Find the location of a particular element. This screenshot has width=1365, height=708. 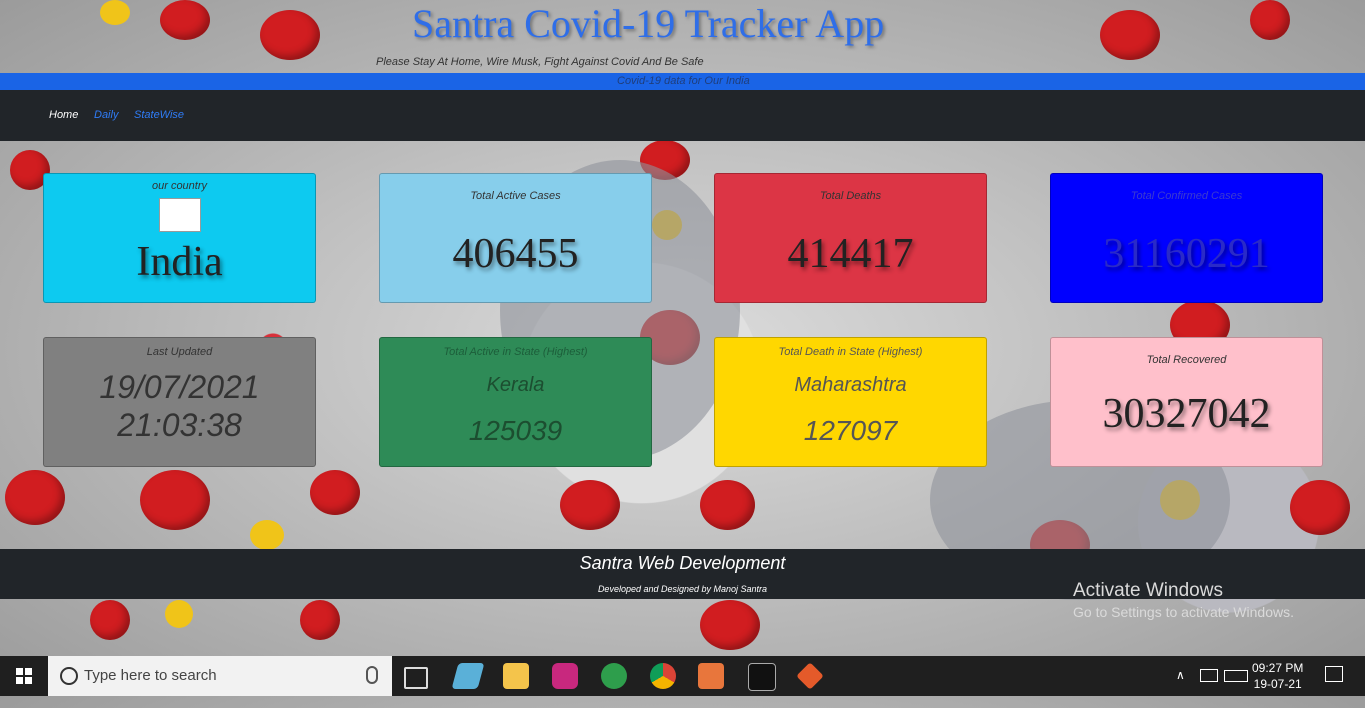

watermark-line2: Go to Settings to activate Windows. is located at coordinates (1183, 612).